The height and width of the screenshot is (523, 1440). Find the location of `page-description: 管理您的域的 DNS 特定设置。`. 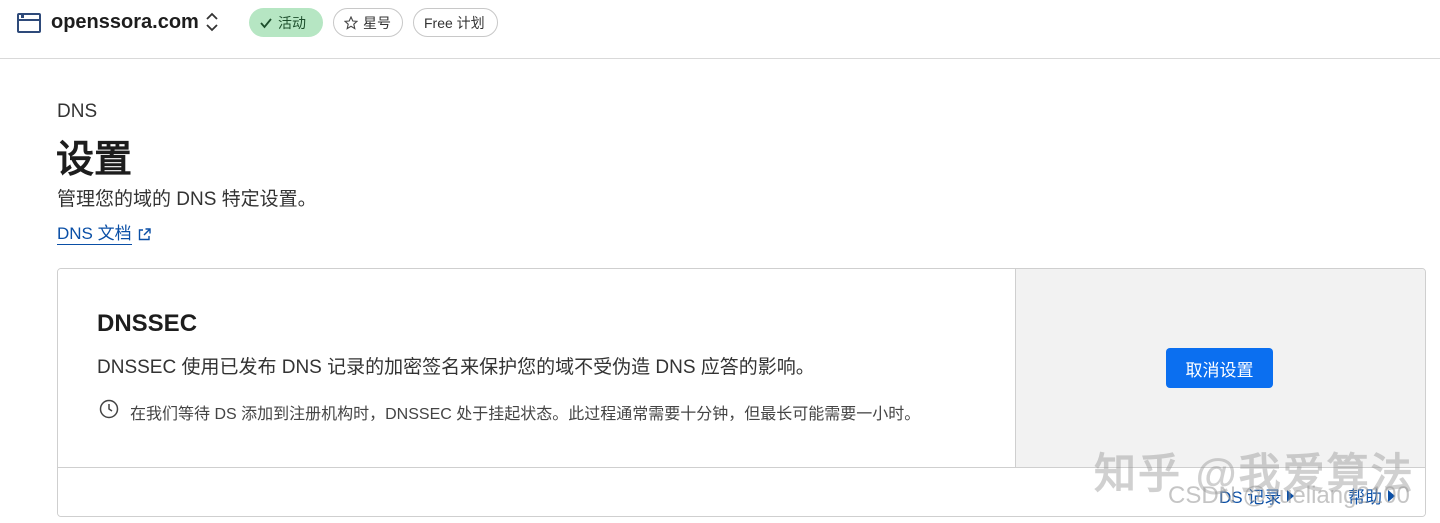

page-description: 管理您的域的 DNS 特定设置。 is located at coordinates (187, 199).